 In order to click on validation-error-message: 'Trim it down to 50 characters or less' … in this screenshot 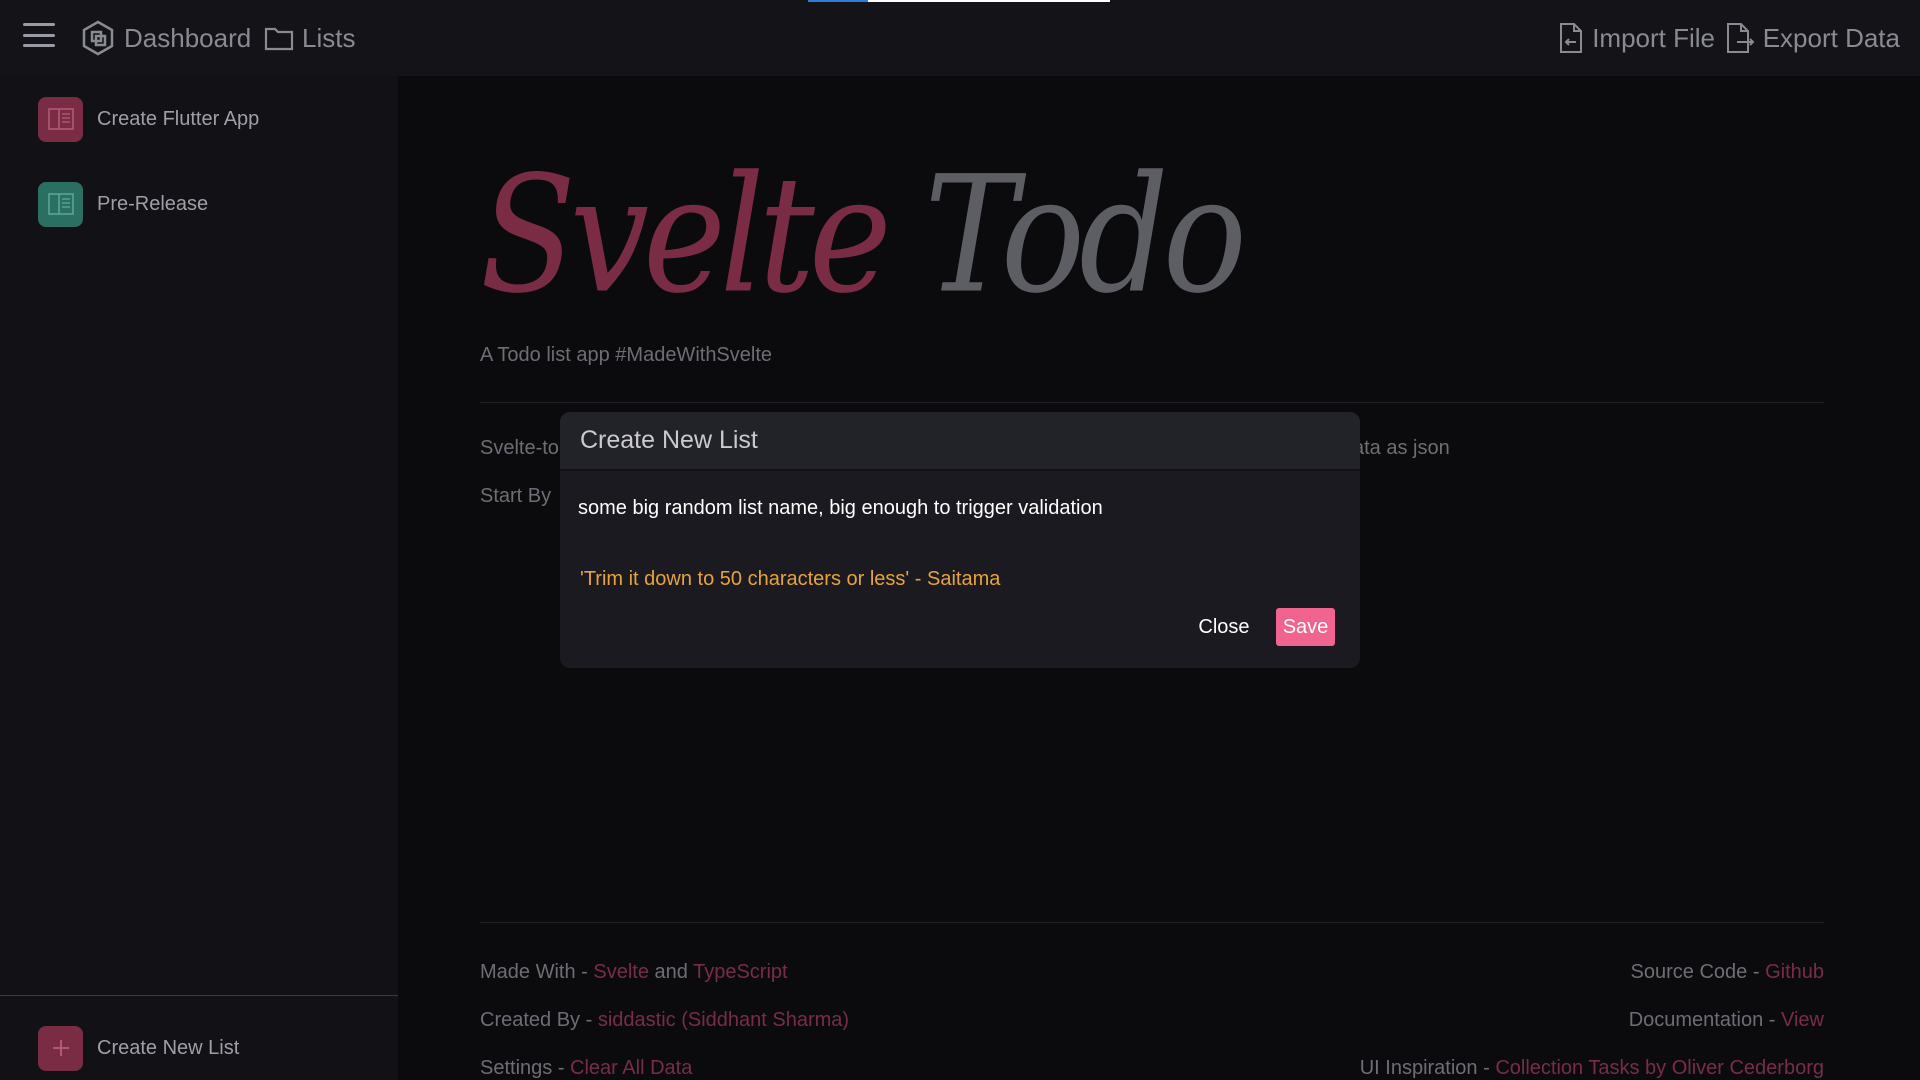, I will do `click(790, 579)`.